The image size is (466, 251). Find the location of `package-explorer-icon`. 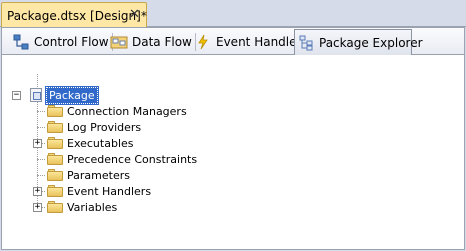

package-explorer-icon is located at coordinates (307, 43).